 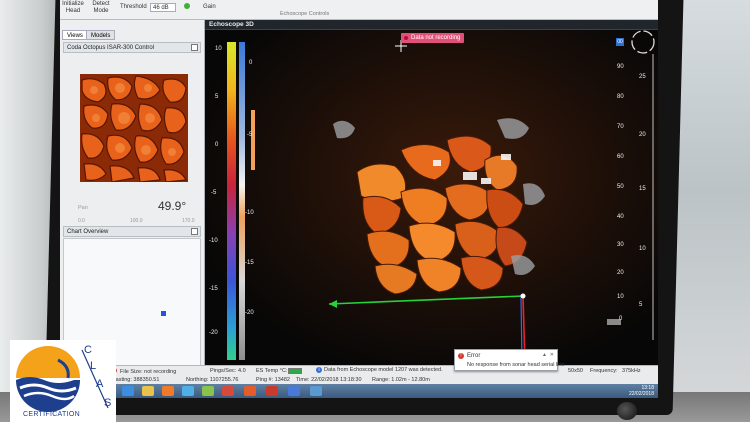 What do you see at coordinates (620, 157) in the screenshot?
I see `depth-ruler-tick: 60` at bounding box center [620, 157].